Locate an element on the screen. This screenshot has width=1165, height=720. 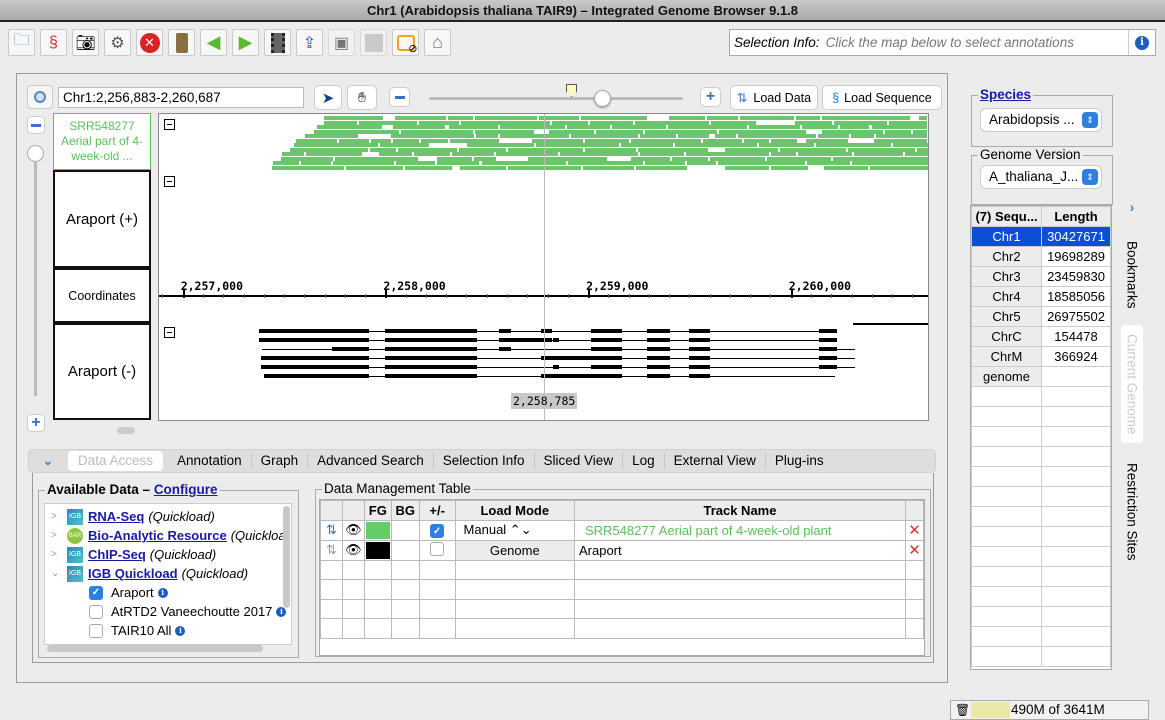
tree-item-igb-quickload: ⌄ IGB IGB Quickload (Quickload) is located at coordinates (146, 573).